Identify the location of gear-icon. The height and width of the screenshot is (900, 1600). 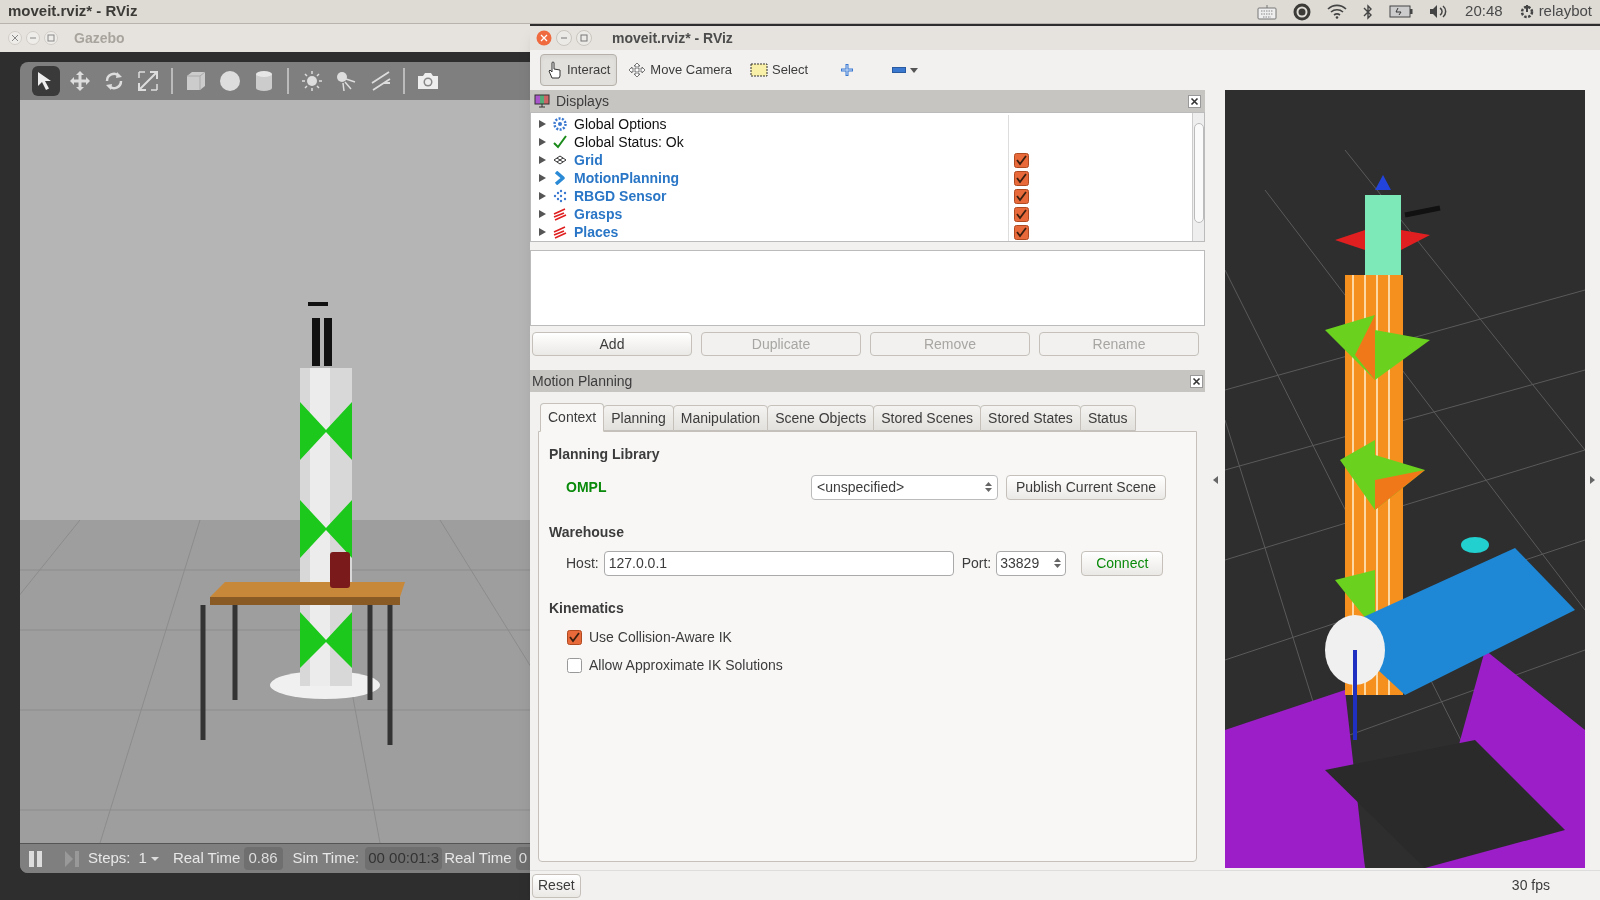
(560, 124).